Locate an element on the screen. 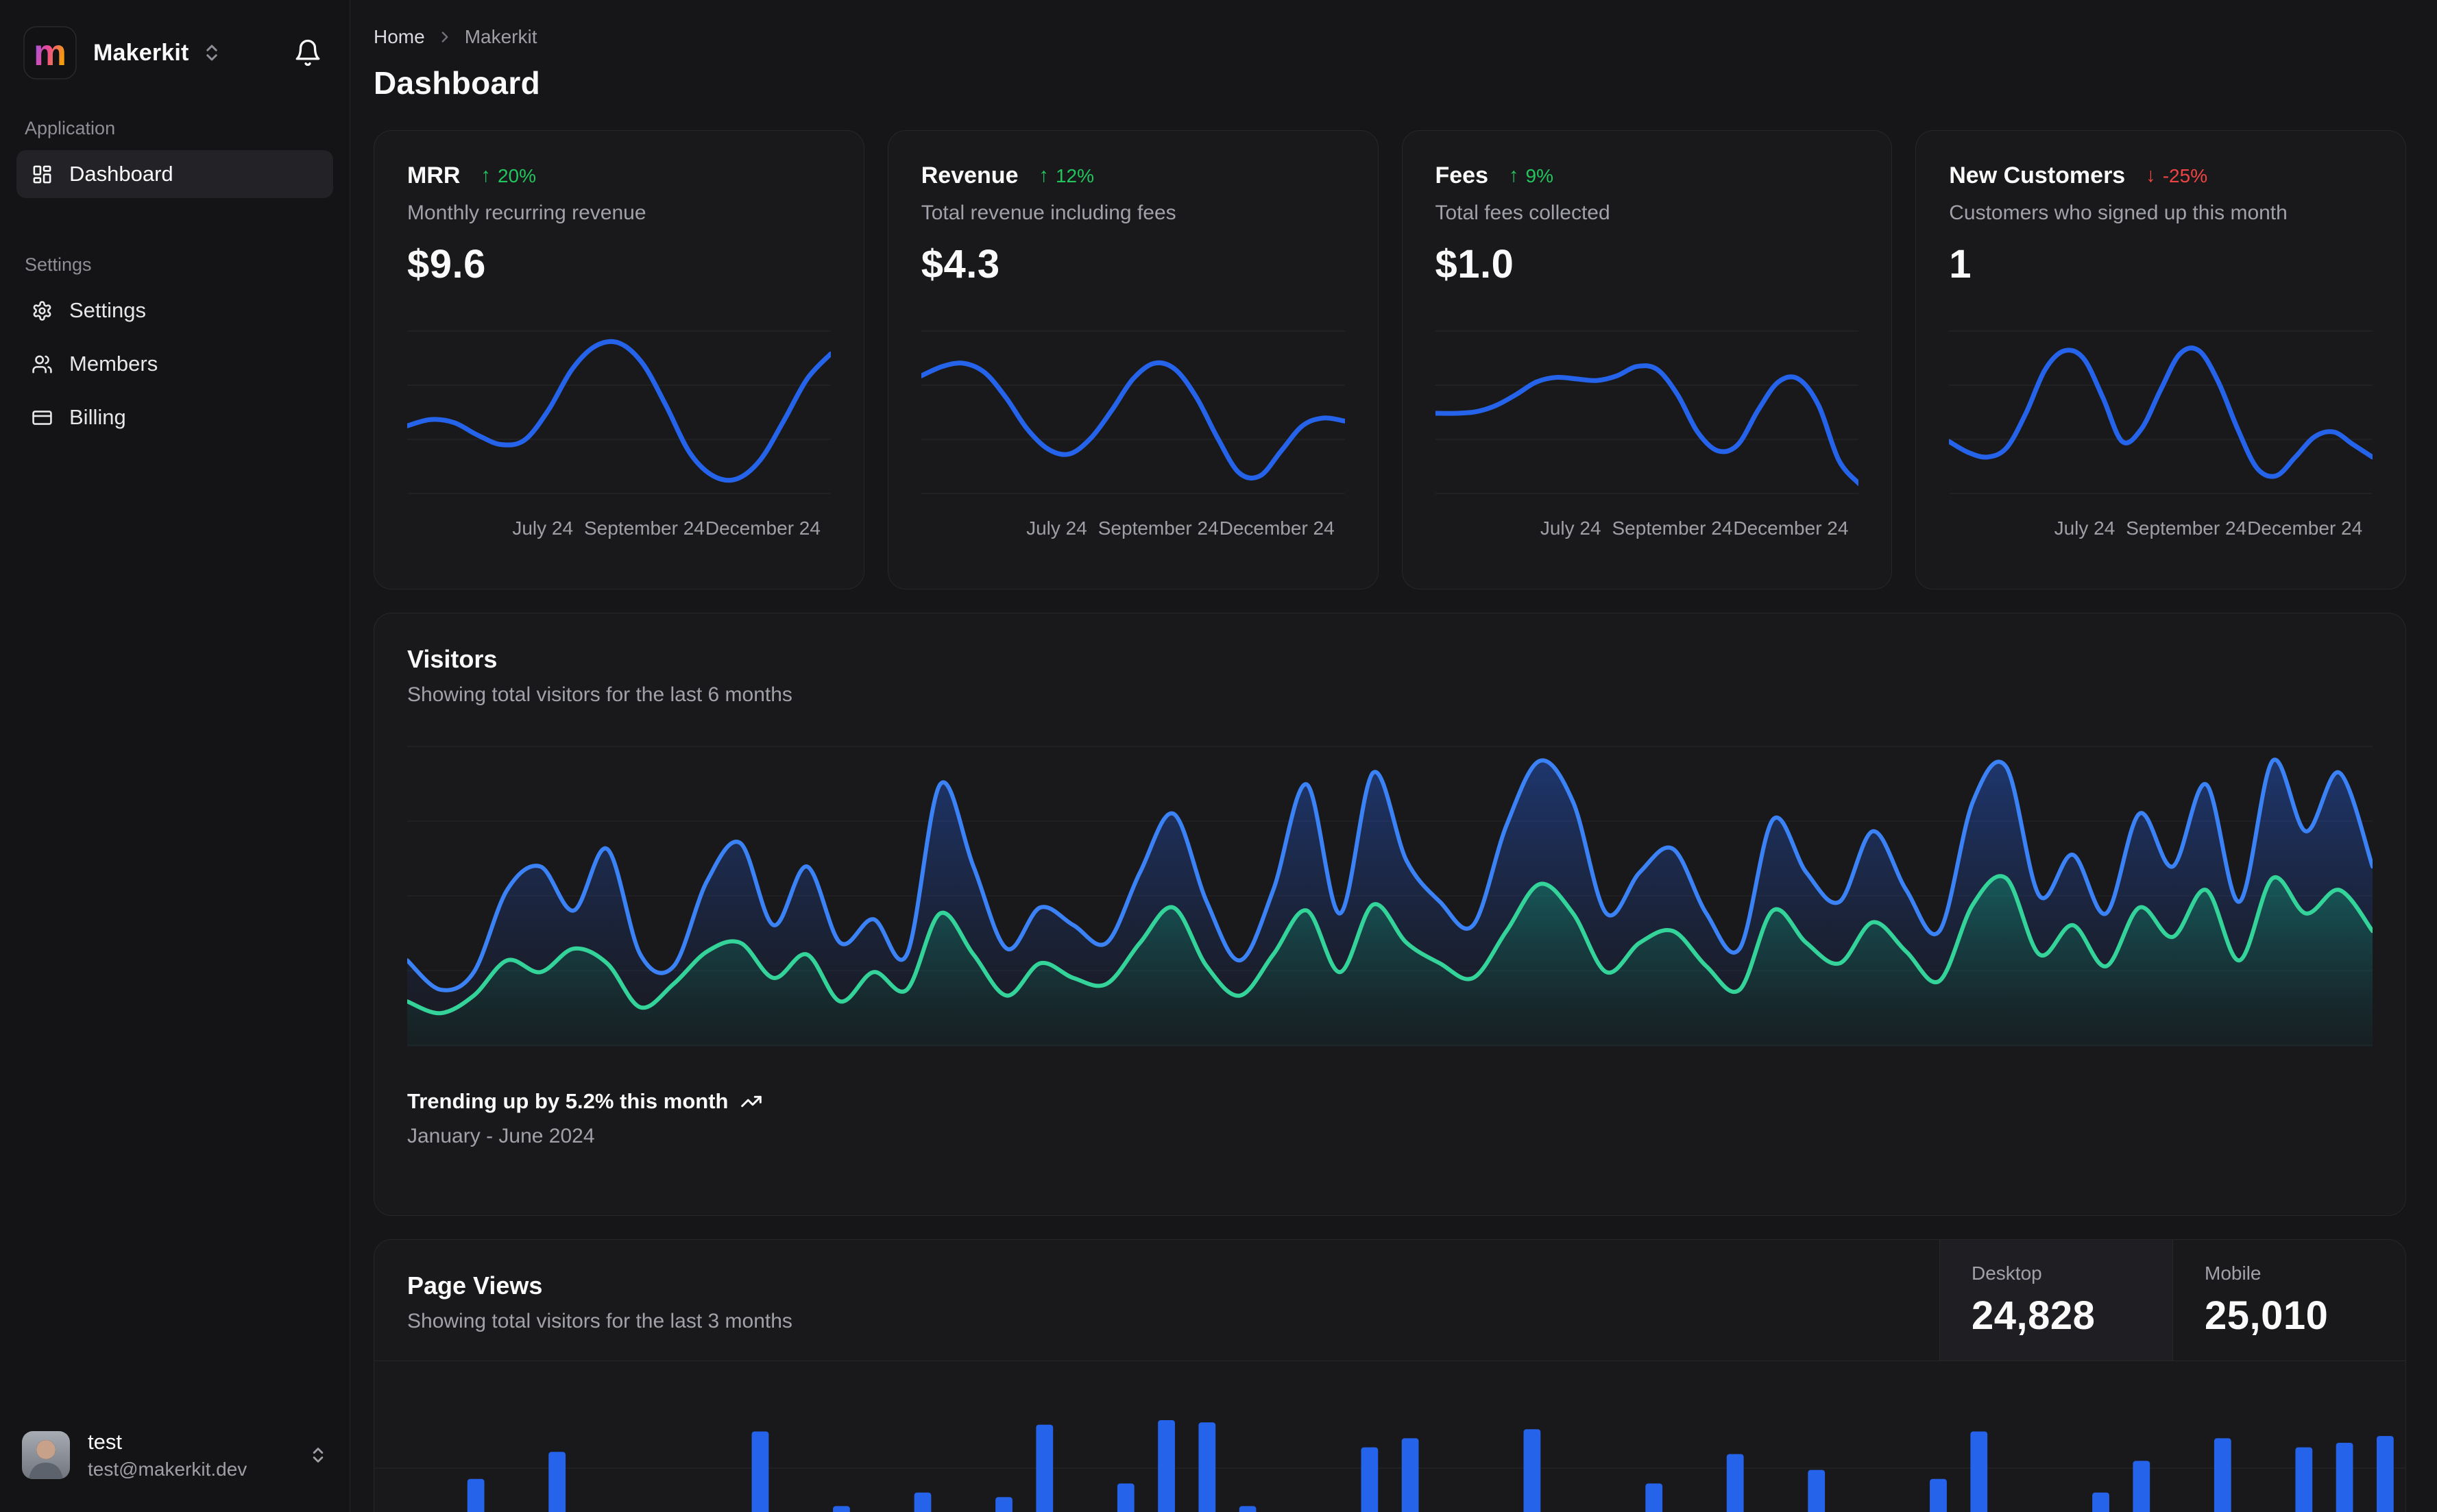 Image resolution: width=2437 pixels, height=1512 pixels. users-icon is located at coordinates (42, 364).